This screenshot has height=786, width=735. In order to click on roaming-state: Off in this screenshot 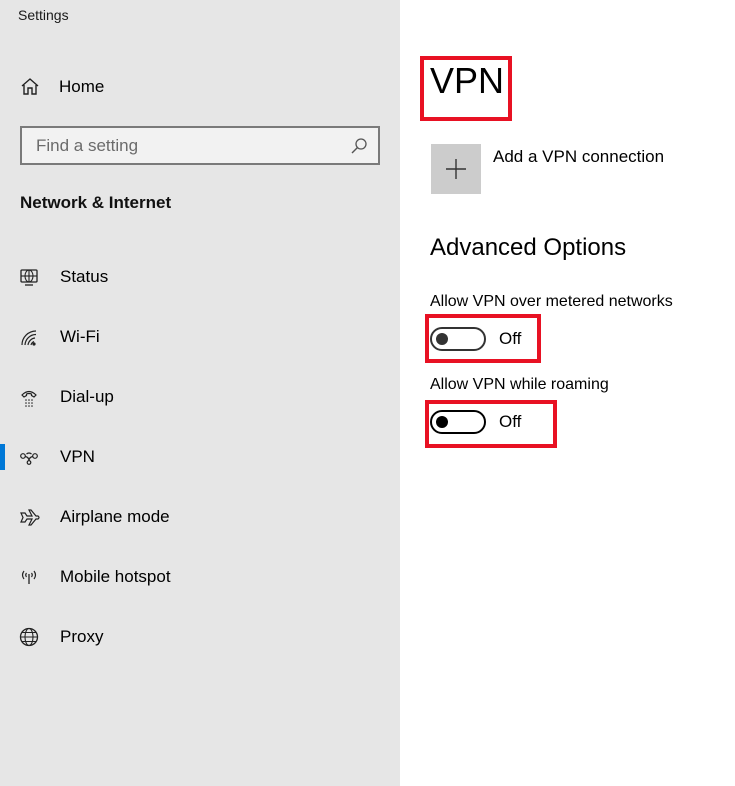, I will do `click(510, 421)`.